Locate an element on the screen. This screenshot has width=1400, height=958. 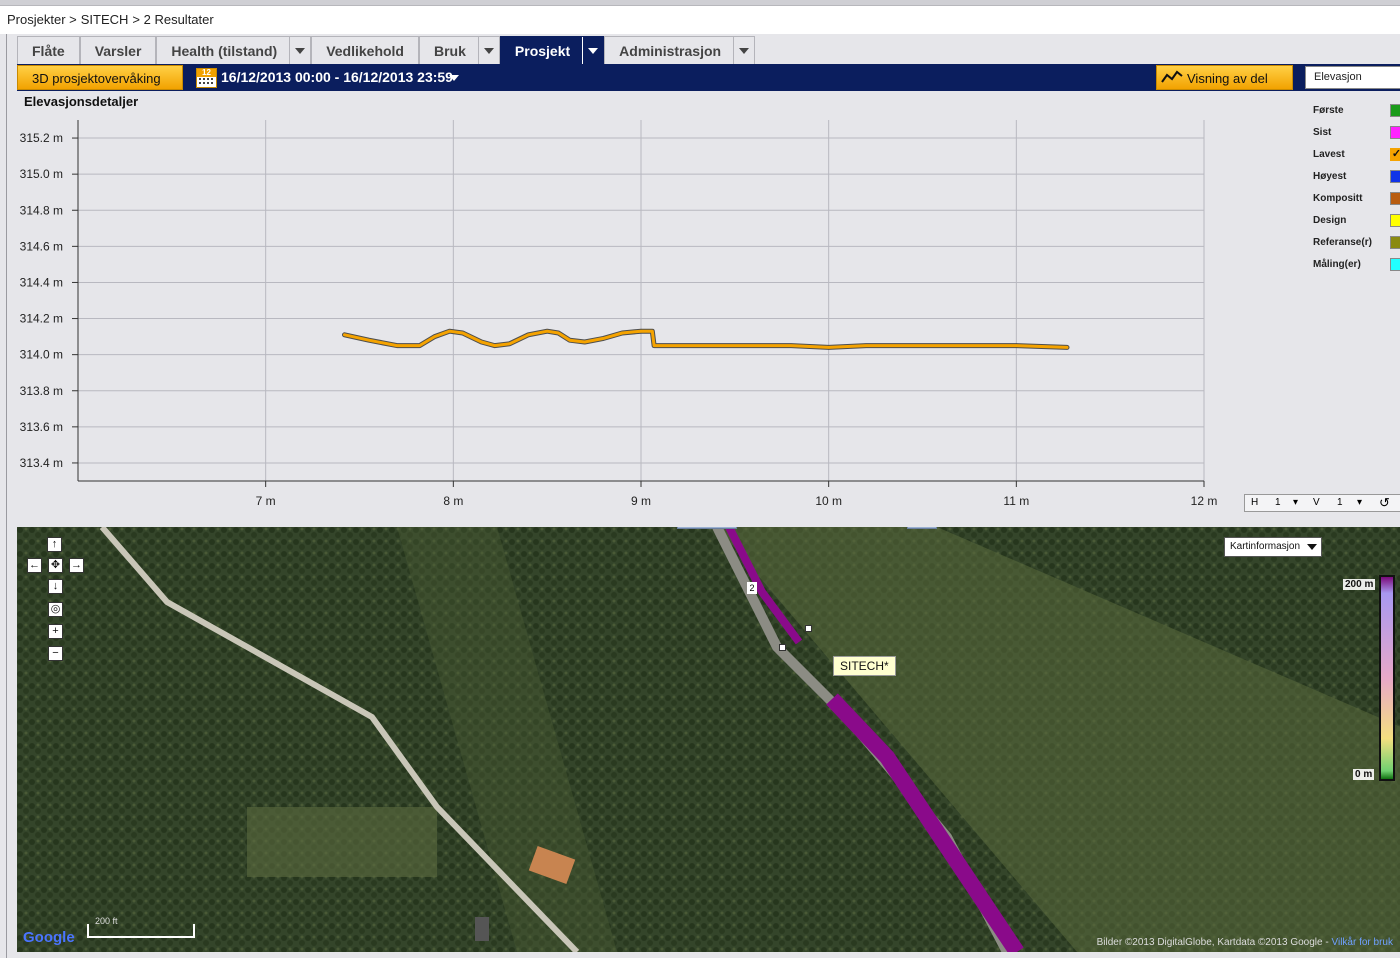
monitoring-button: 3D prosjektovervåking is located at coordinates (100, 77).